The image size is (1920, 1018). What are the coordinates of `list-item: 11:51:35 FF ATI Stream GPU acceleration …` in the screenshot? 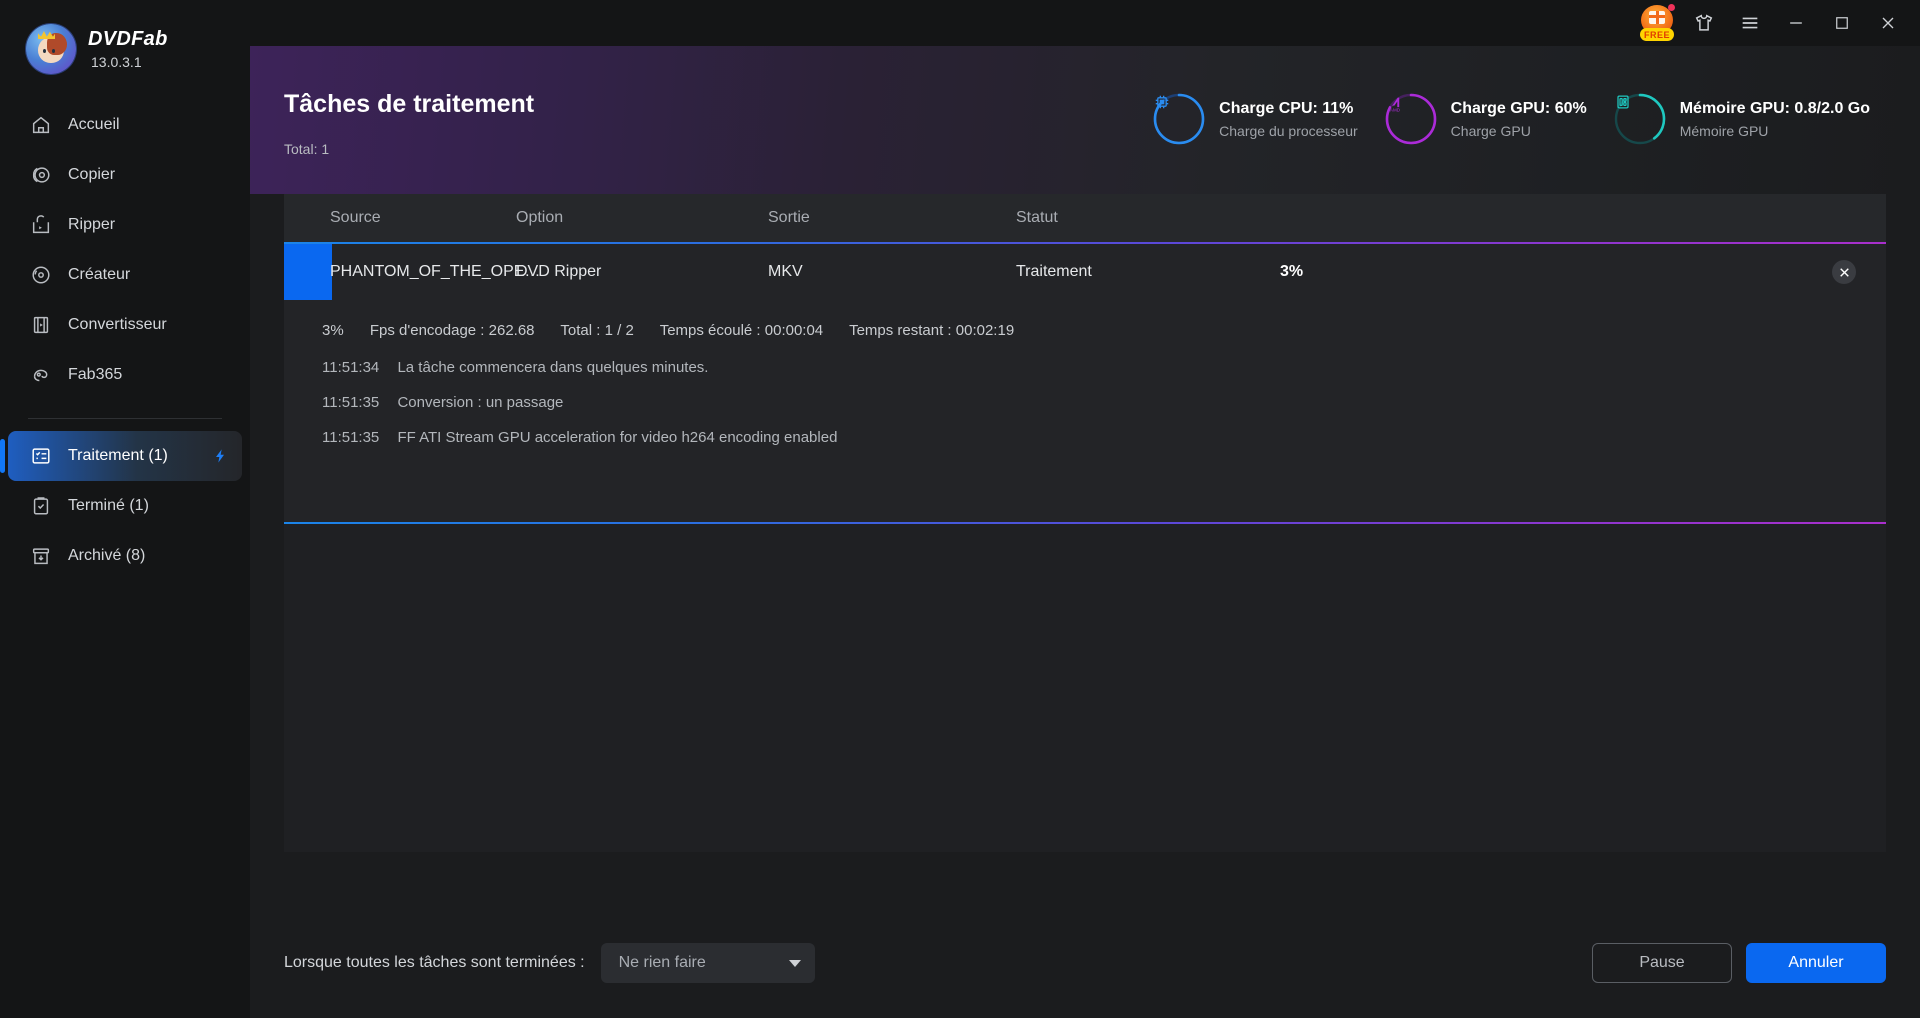 It's located at (1104, 437).